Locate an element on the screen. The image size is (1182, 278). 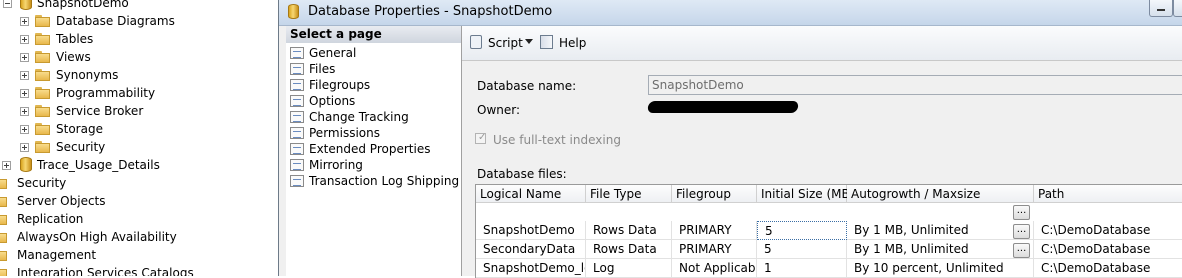
script-button: Script is located at coordinates (505, 43).